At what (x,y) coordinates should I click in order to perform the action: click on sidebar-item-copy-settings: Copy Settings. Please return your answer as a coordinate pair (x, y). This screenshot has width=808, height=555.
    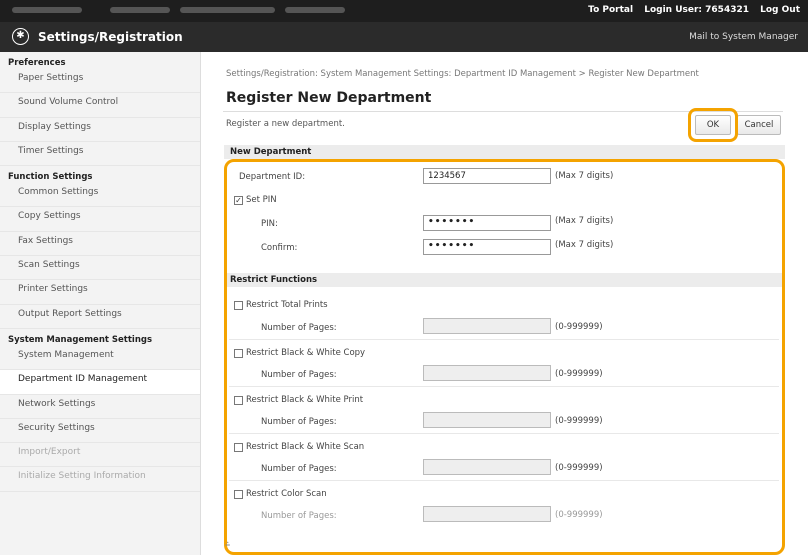
    Looking at the image, I should click on (100, 219).